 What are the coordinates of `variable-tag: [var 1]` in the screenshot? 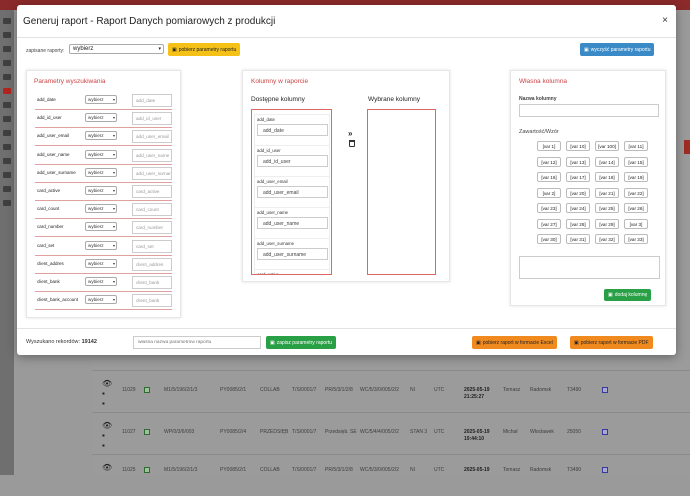 It's located at (549, 146).